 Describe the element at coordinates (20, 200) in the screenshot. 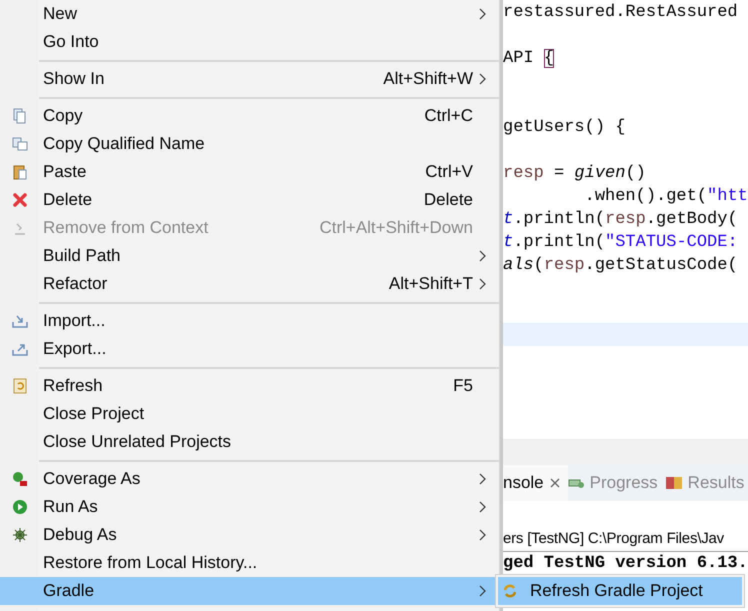

I see `delete-icon` at that location.